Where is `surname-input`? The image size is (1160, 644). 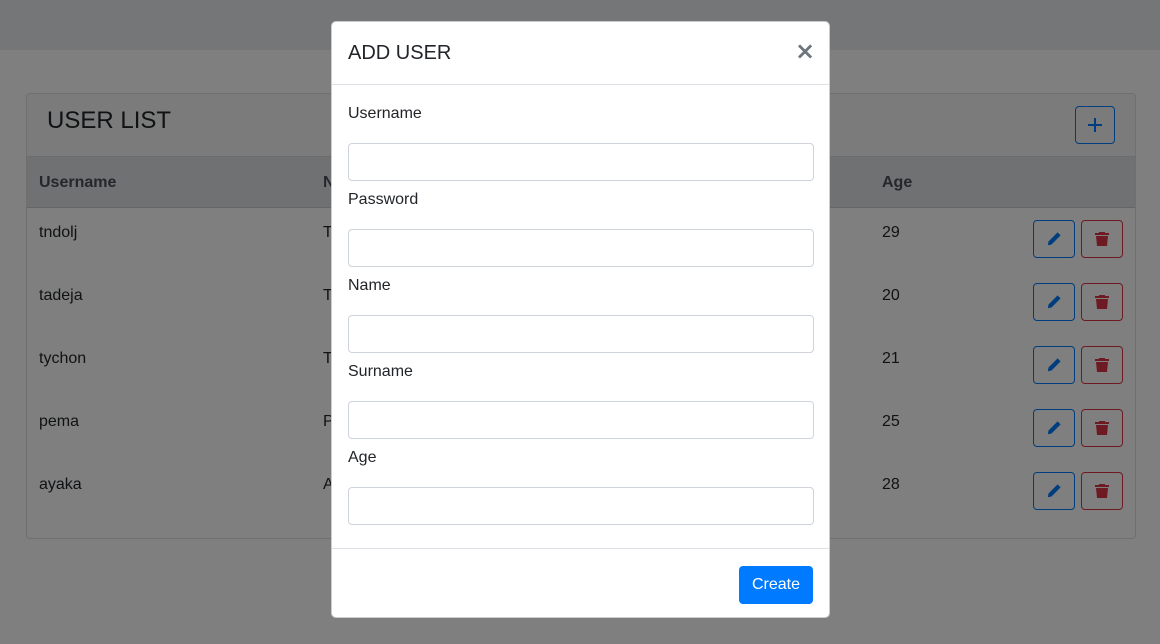 surname-input is located at coordinates (581, 420).